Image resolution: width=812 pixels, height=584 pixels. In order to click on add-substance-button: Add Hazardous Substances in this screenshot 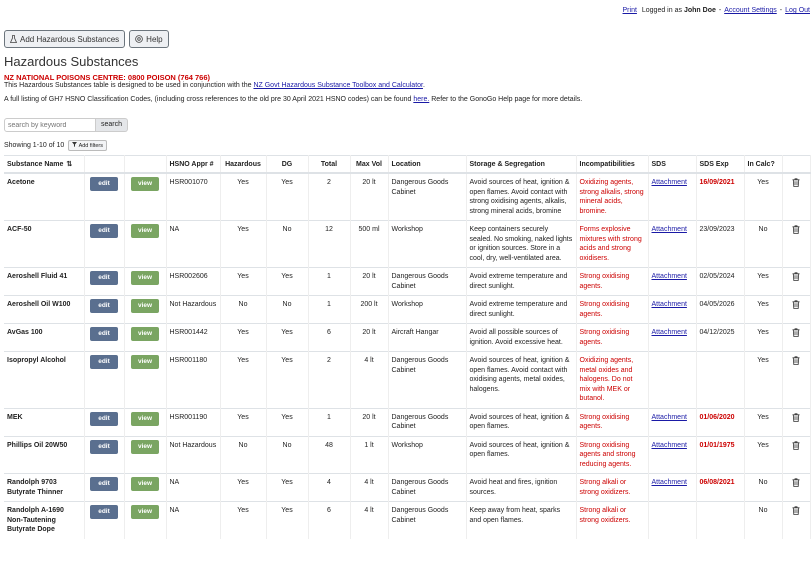, I will do `click(65, 39)`.